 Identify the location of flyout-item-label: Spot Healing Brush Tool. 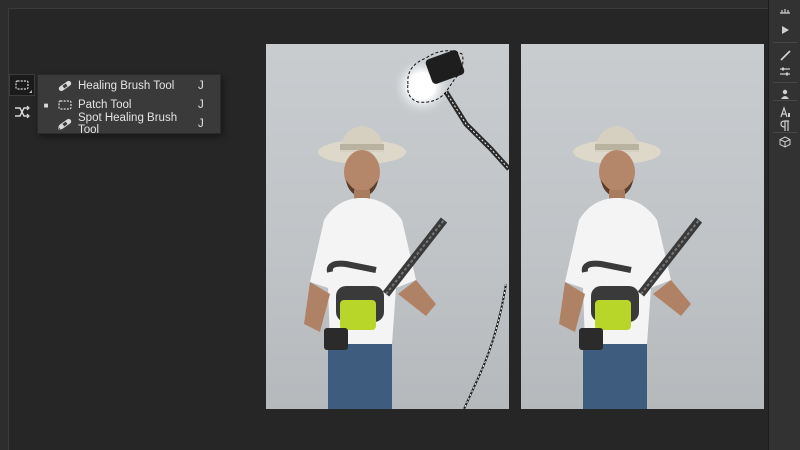
(128, 124).